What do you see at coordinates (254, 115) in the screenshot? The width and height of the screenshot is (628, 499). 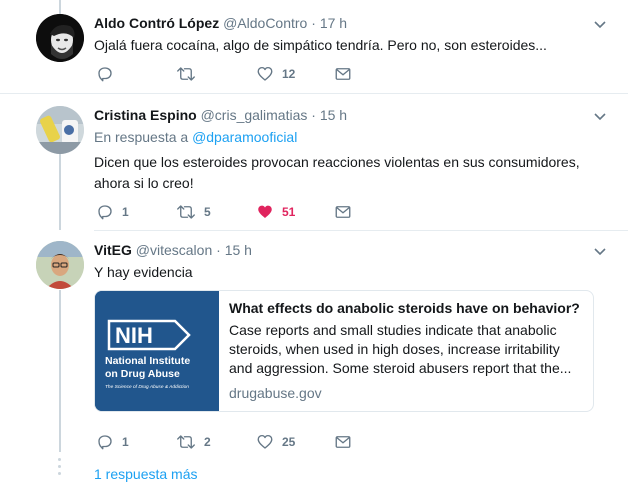 I see `author-handle: @cris_galimatias` at bounding box center [254, 115].